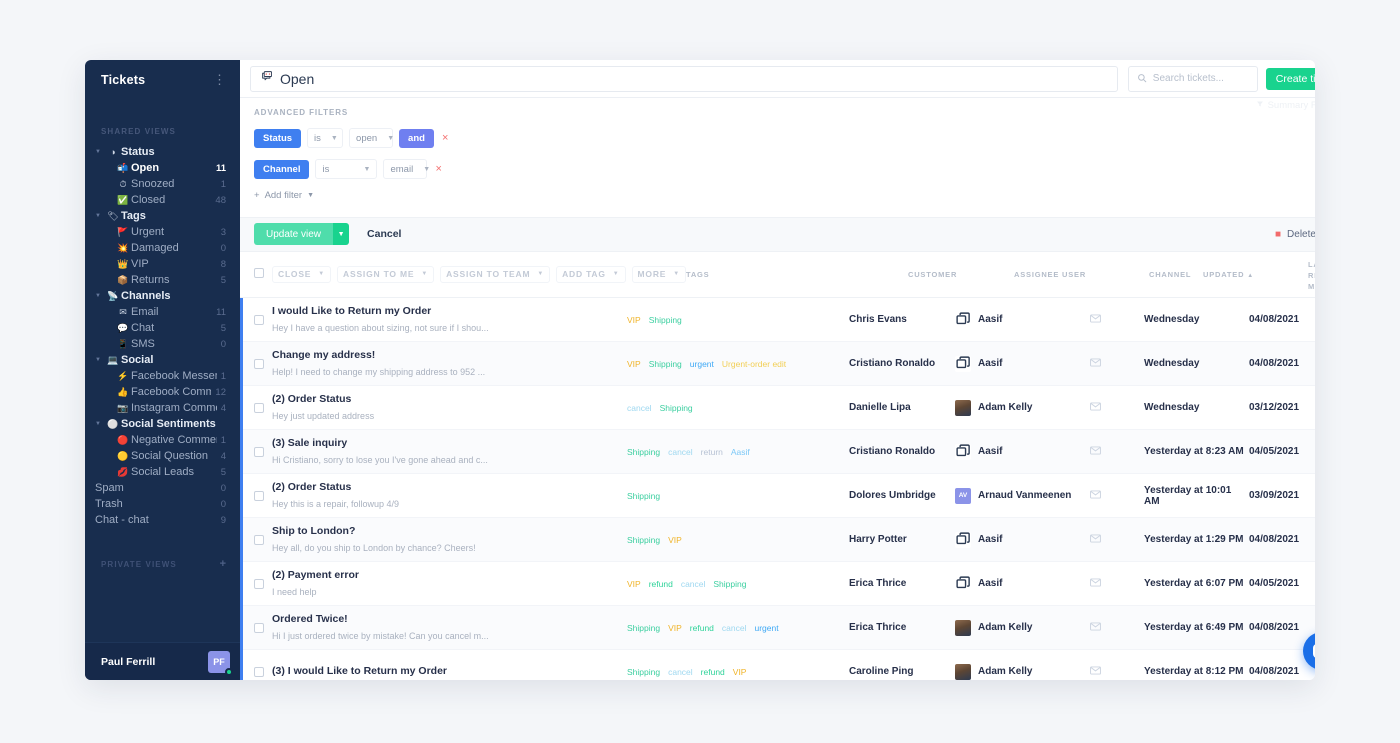  I want to click on sidebar-item-email: ✉ Email 11, so click(162, 312).